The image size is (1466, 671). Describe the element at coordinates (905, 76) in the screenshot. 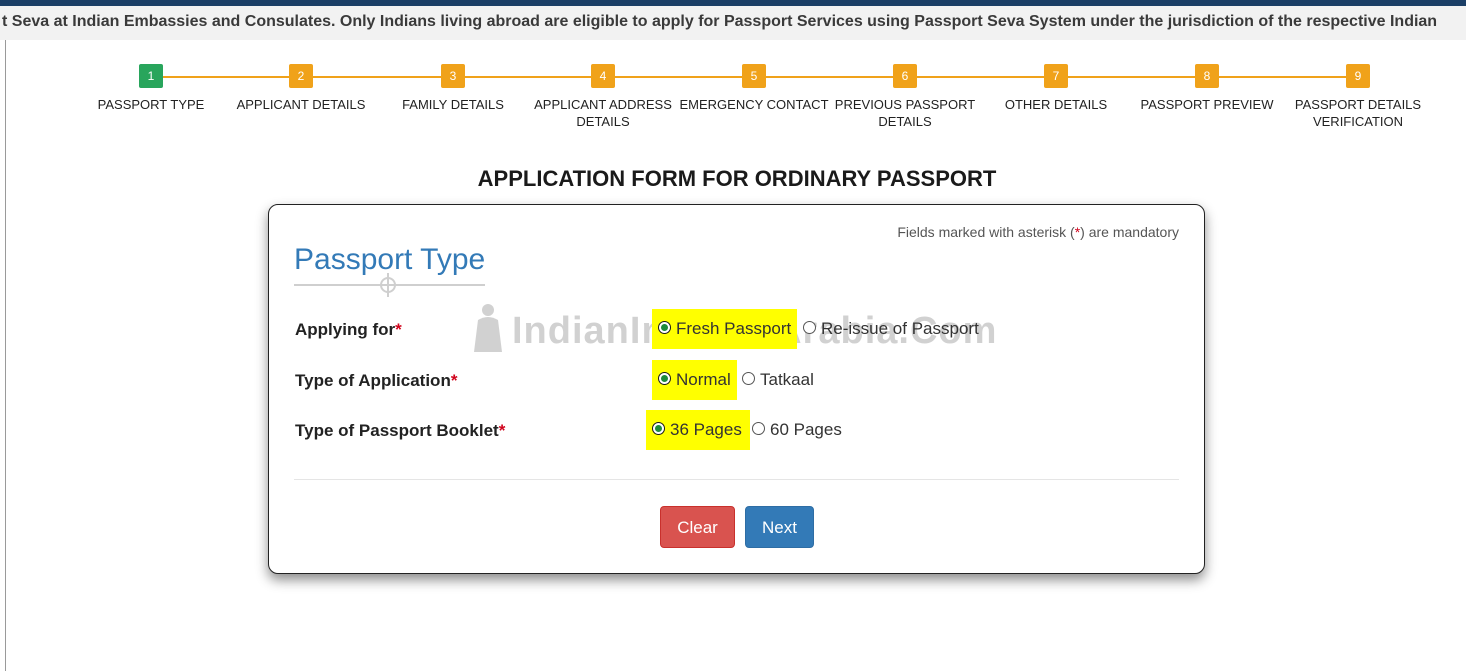

I see `step-number: 6` at that location.